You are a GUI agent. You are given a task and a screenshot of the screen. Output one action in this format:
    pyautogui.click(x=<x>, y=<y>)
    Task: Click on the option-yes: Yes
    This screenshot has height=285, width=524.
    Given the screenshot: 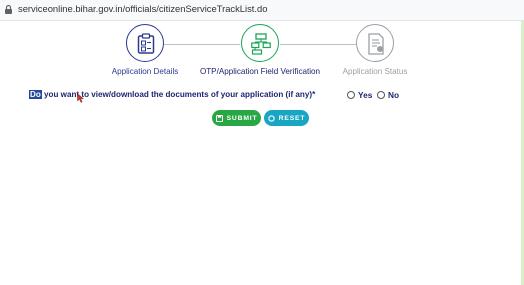 What is the action you would take?
    pyautogui.click(x=359, y=95)
    